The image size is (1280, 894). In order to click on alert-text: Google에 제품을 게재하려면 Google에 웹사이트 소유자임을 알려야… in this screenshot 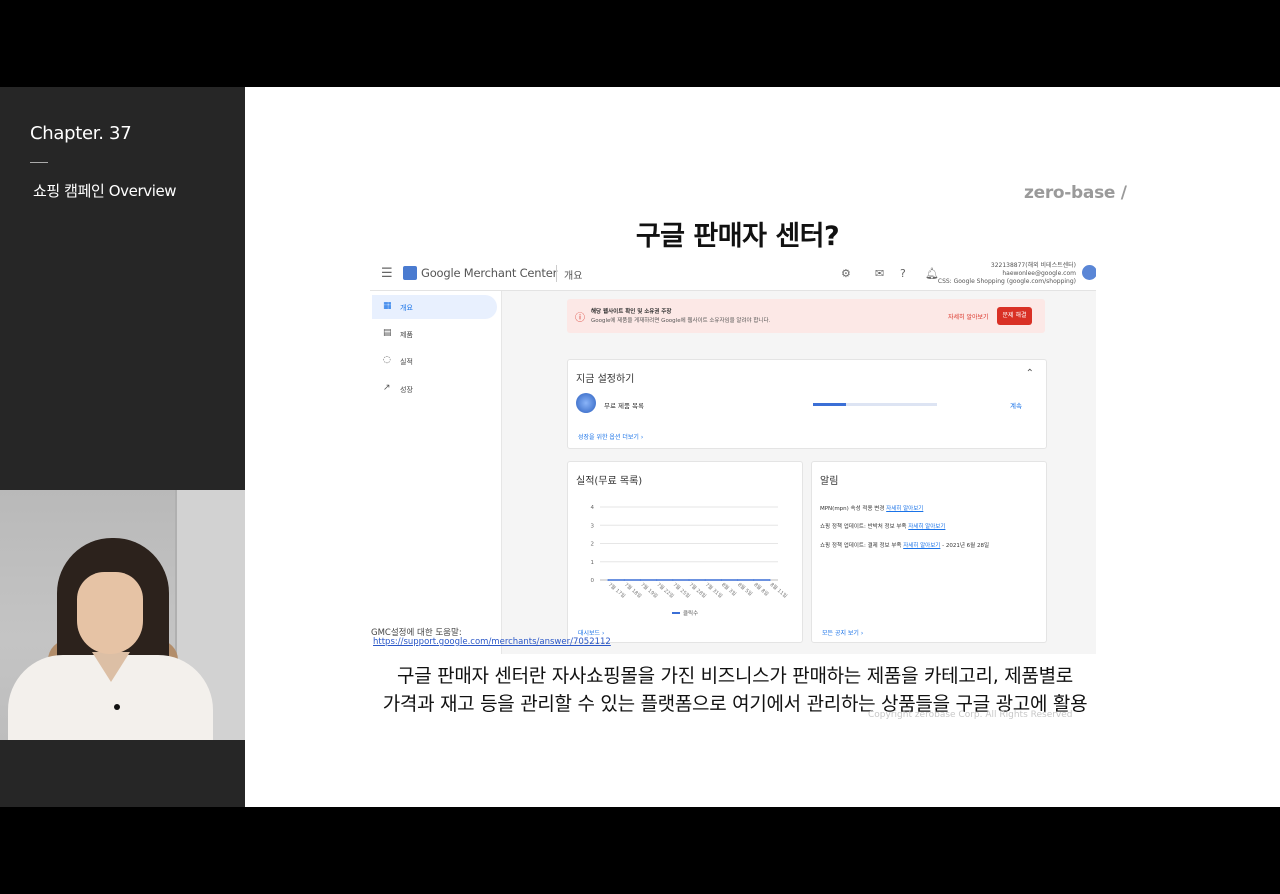, I will do `click(681, 321)`.